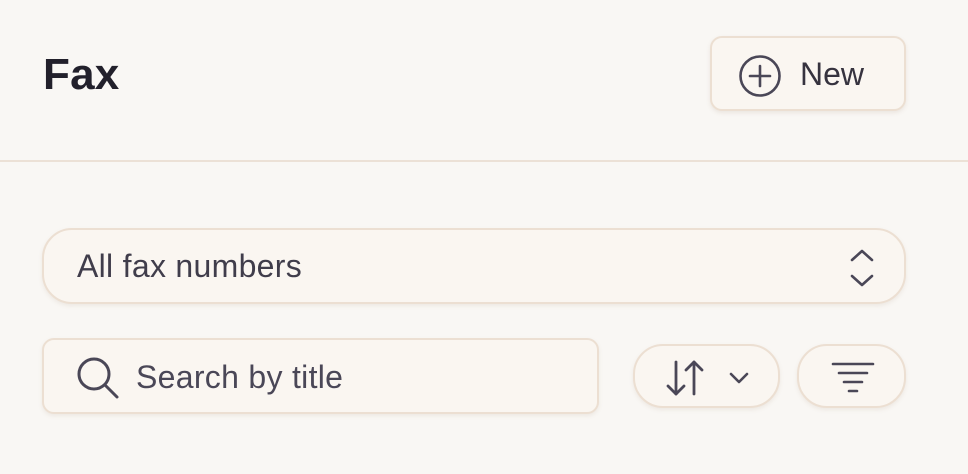 This screenshot has width=968, height=474. I want to click on fax-number-select-value: All fax numbers, so click(190, 266).